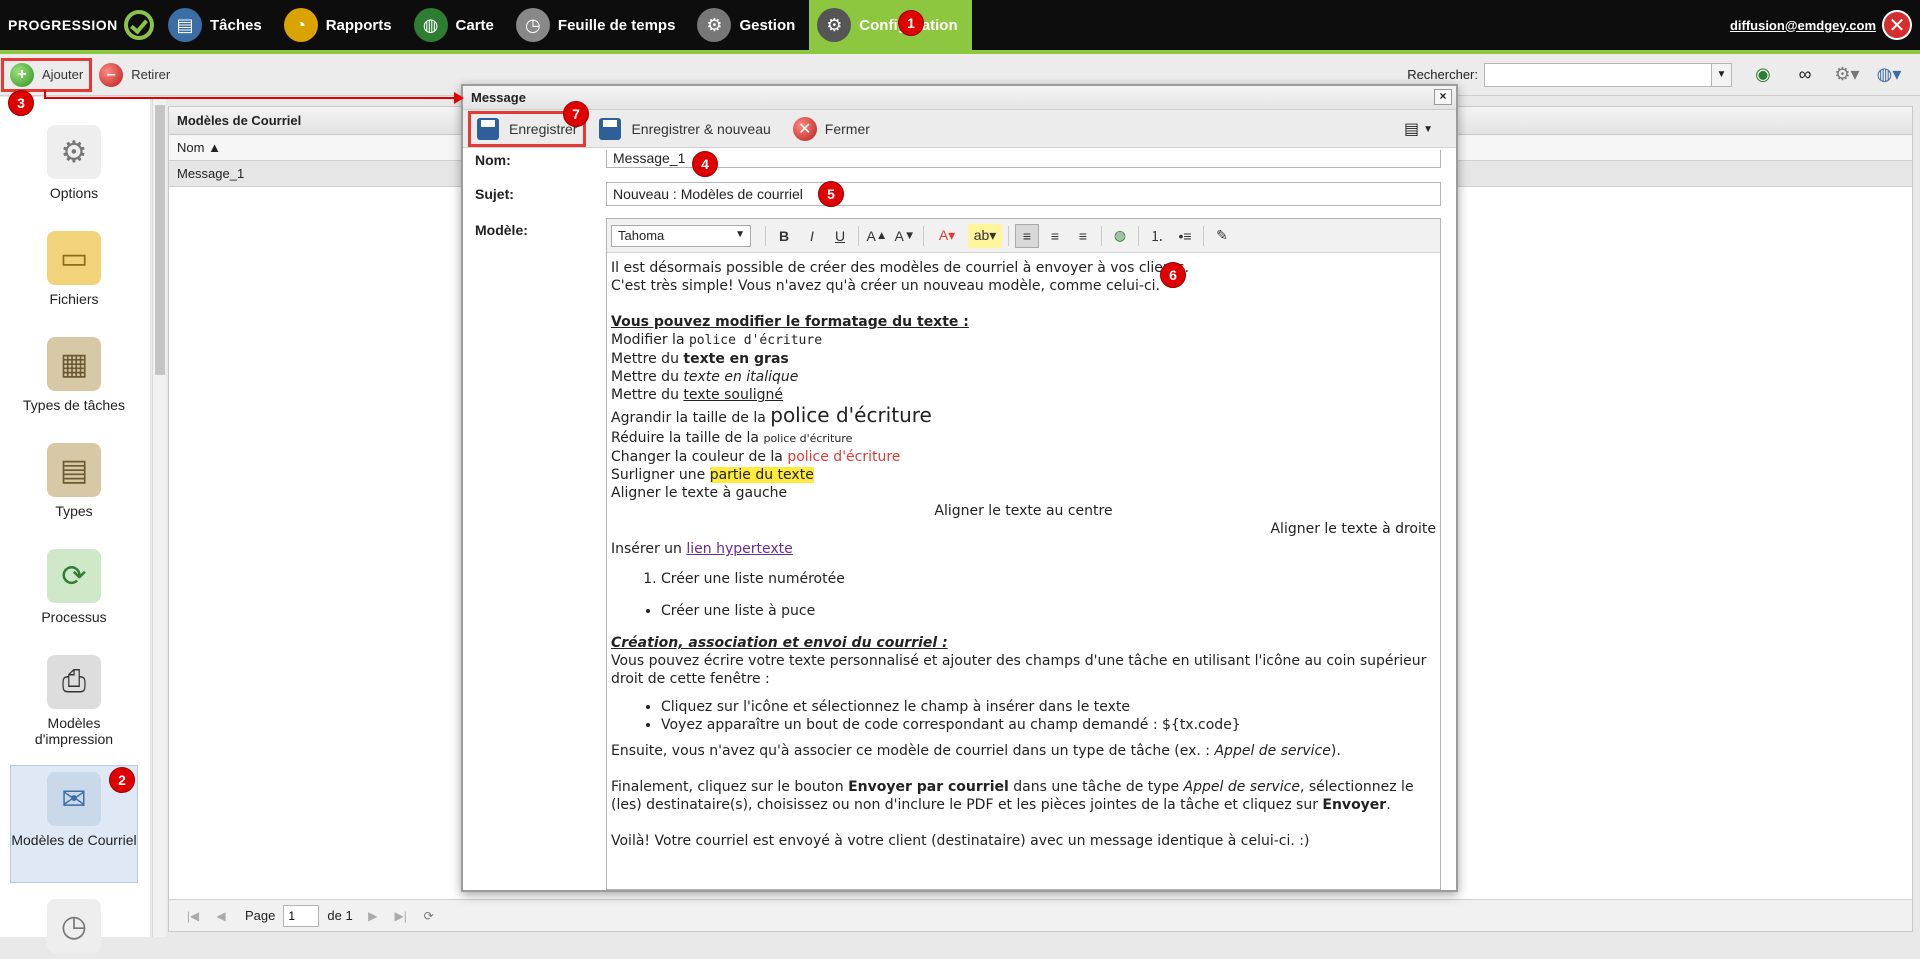  I want to click on editor-line: Mettre du texte en italique, so click(1023, 377).